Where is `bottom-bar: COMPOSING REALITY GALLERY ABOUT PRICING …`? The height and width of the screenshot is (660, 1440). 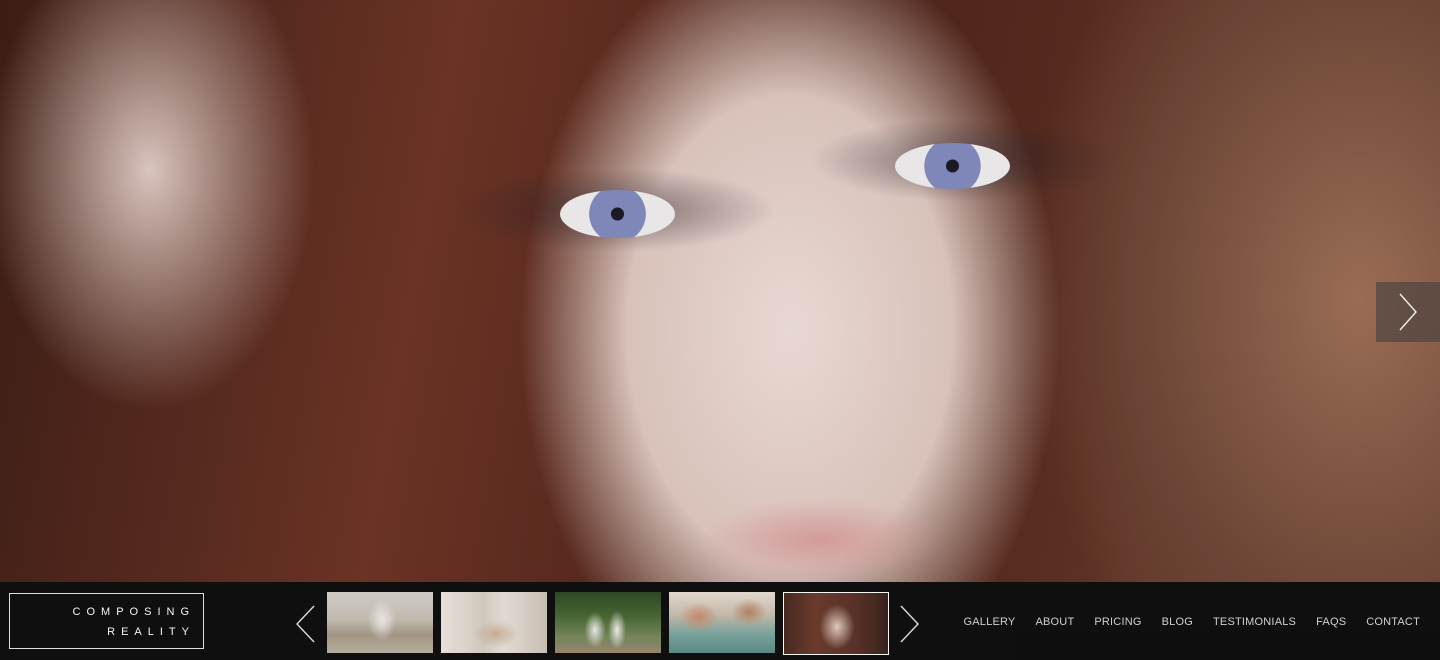 bottom-bar: COMPOSING REALITY GALLERY ABOUT PRICING … is located at coordinates (720, 621).